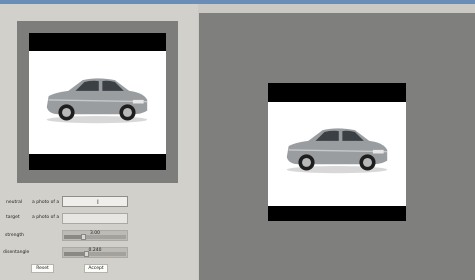 The width and height of the screenshot is (475, 280). Describe the element at coordinates (98, 202) in the screenshot. I see `text-cursor-icon: I` at that location.